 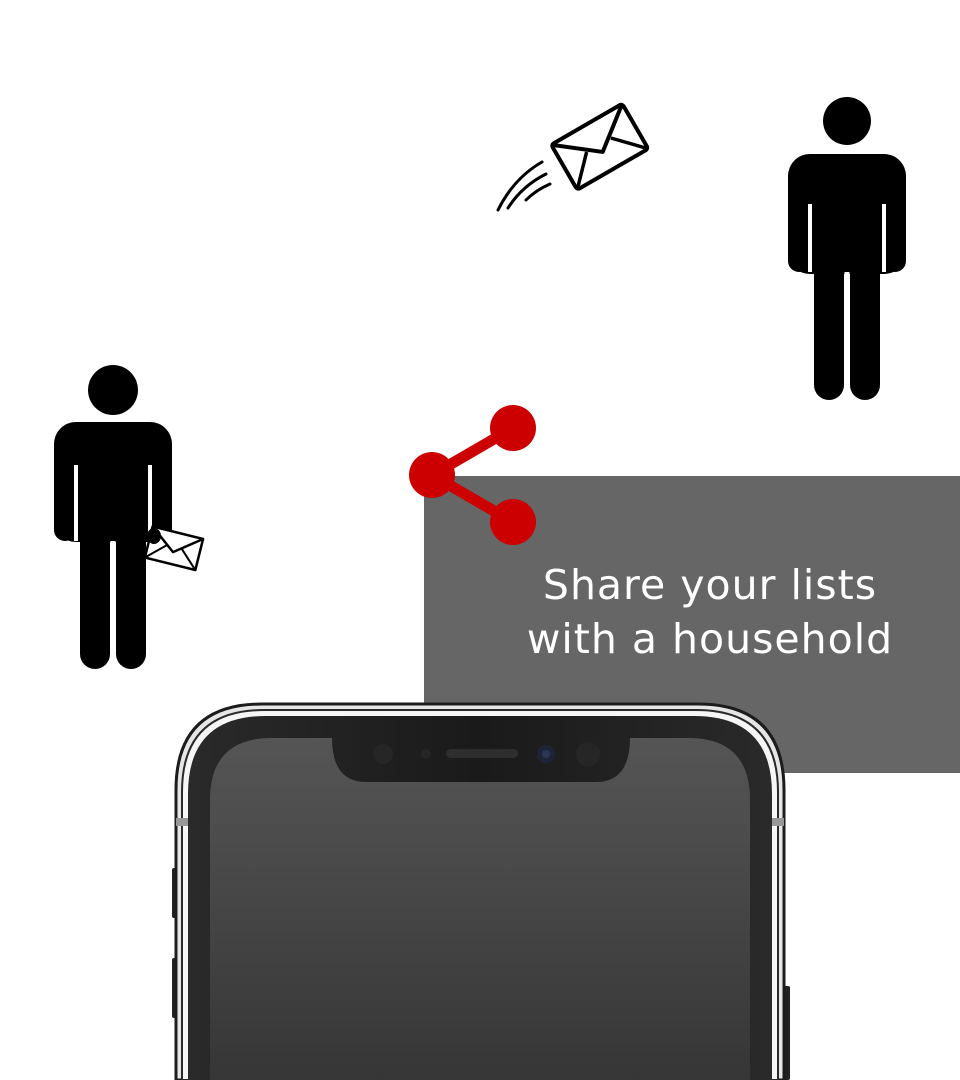 What do you see at coordinates (710, 612) in the screenshot?
I see `caption-text: Share your lists with a household` at bounding box center [710, 612].